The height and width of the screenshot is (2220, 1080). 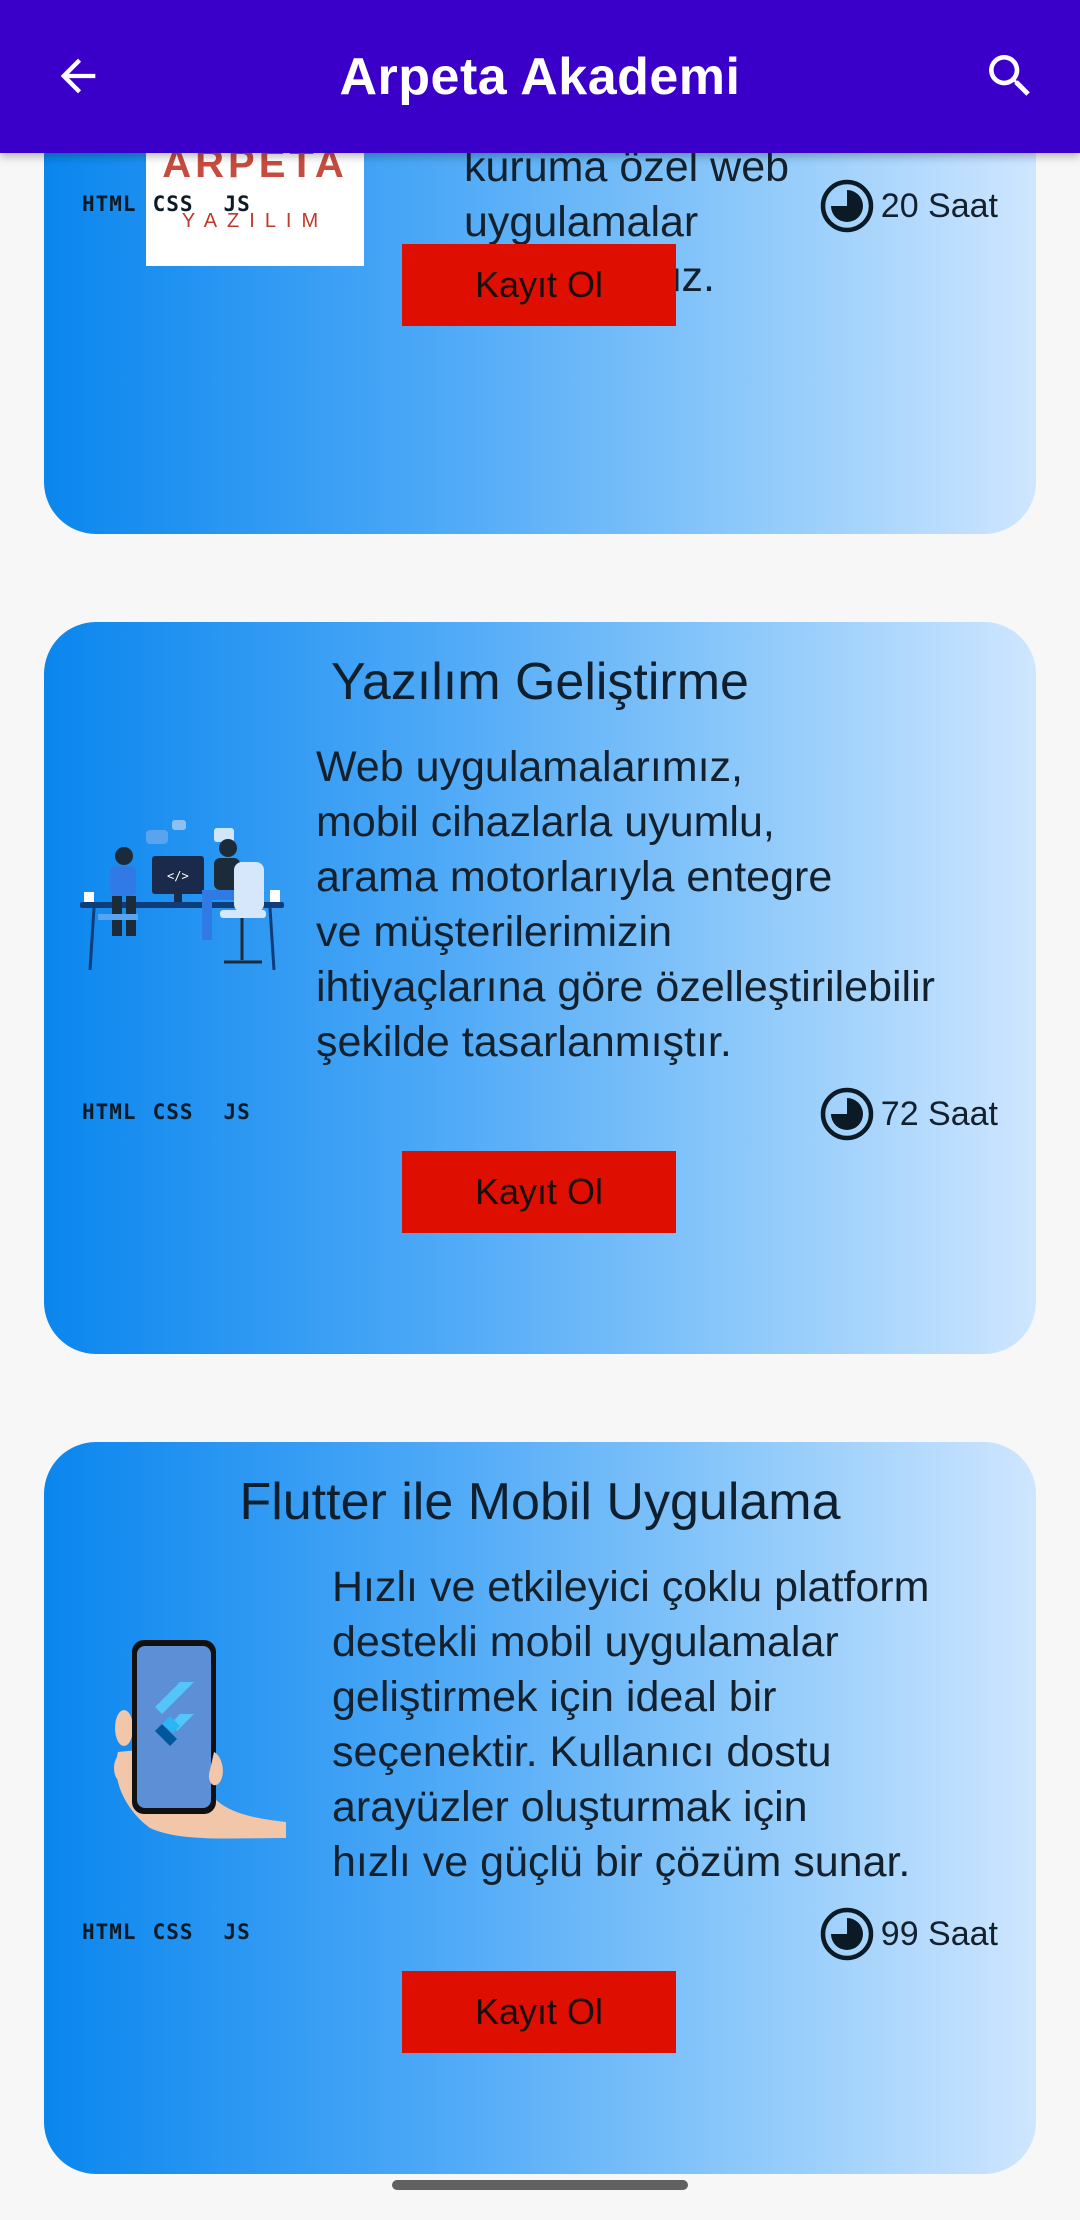 I want to click on course-duration: 20 Saat, so click(x=908, y=206).